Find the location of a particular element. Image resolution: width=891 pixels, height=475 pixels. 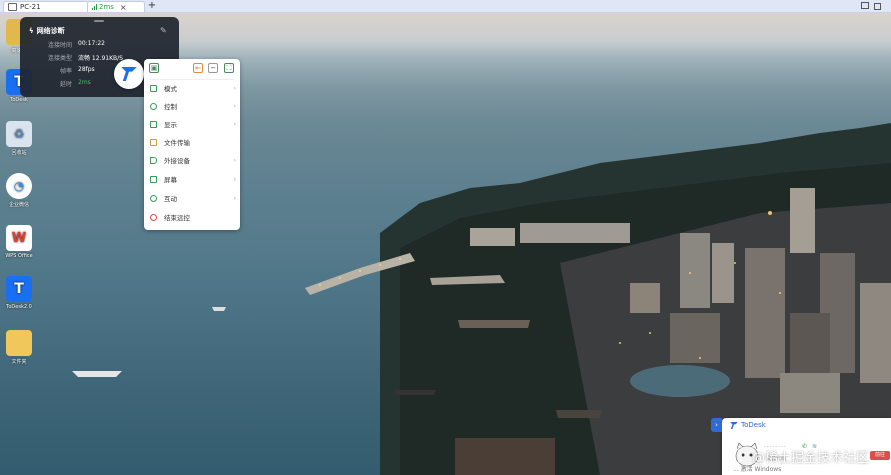

menu-item-label: 结束远控 is located at coordinates (177, 218).